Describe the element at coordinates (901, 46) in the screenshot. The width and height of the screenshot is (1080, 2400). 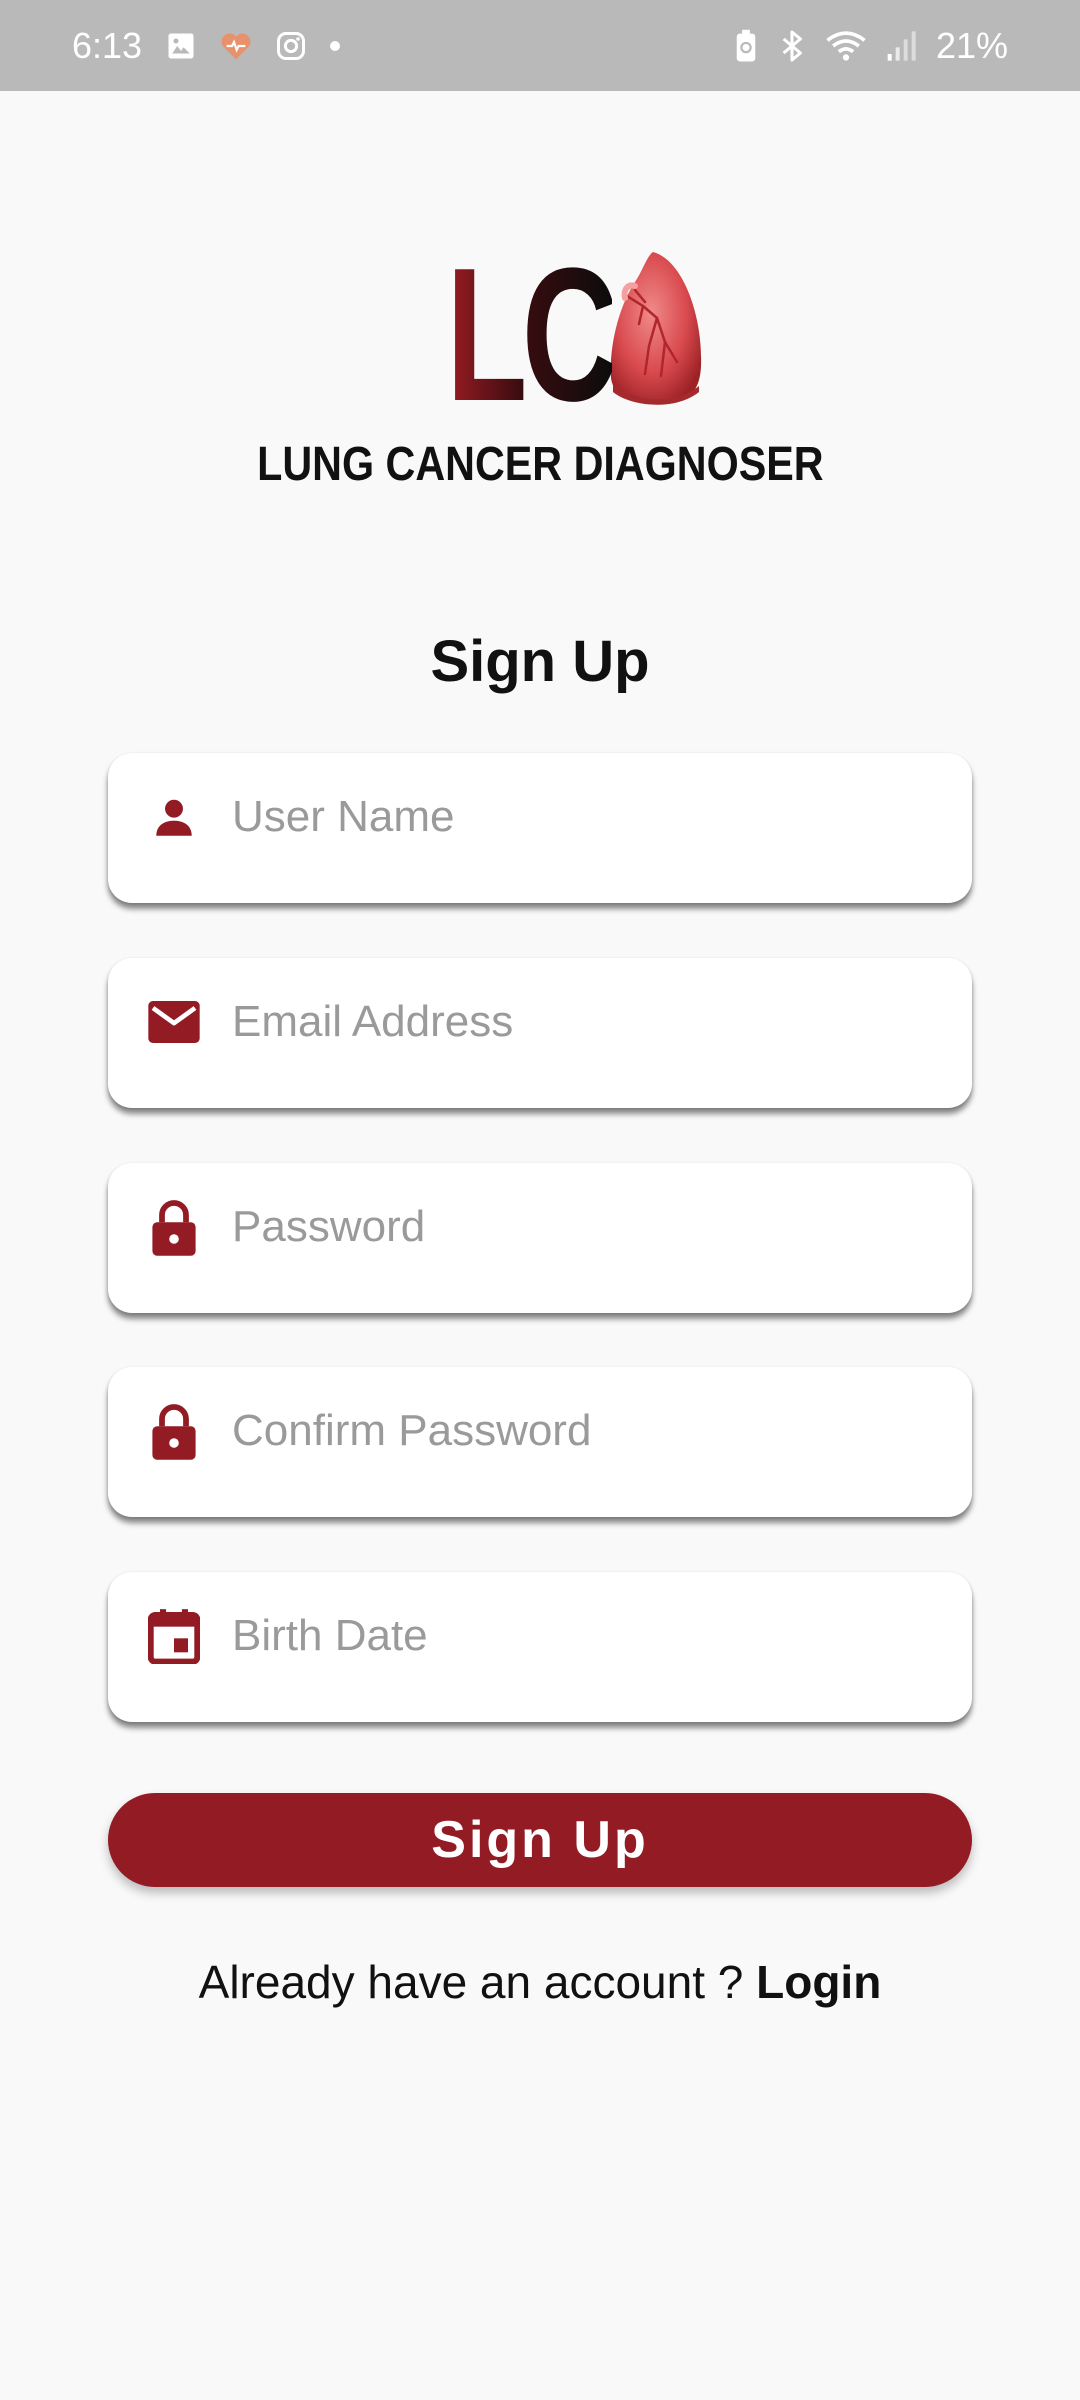
I see `signal-icon` at that location.